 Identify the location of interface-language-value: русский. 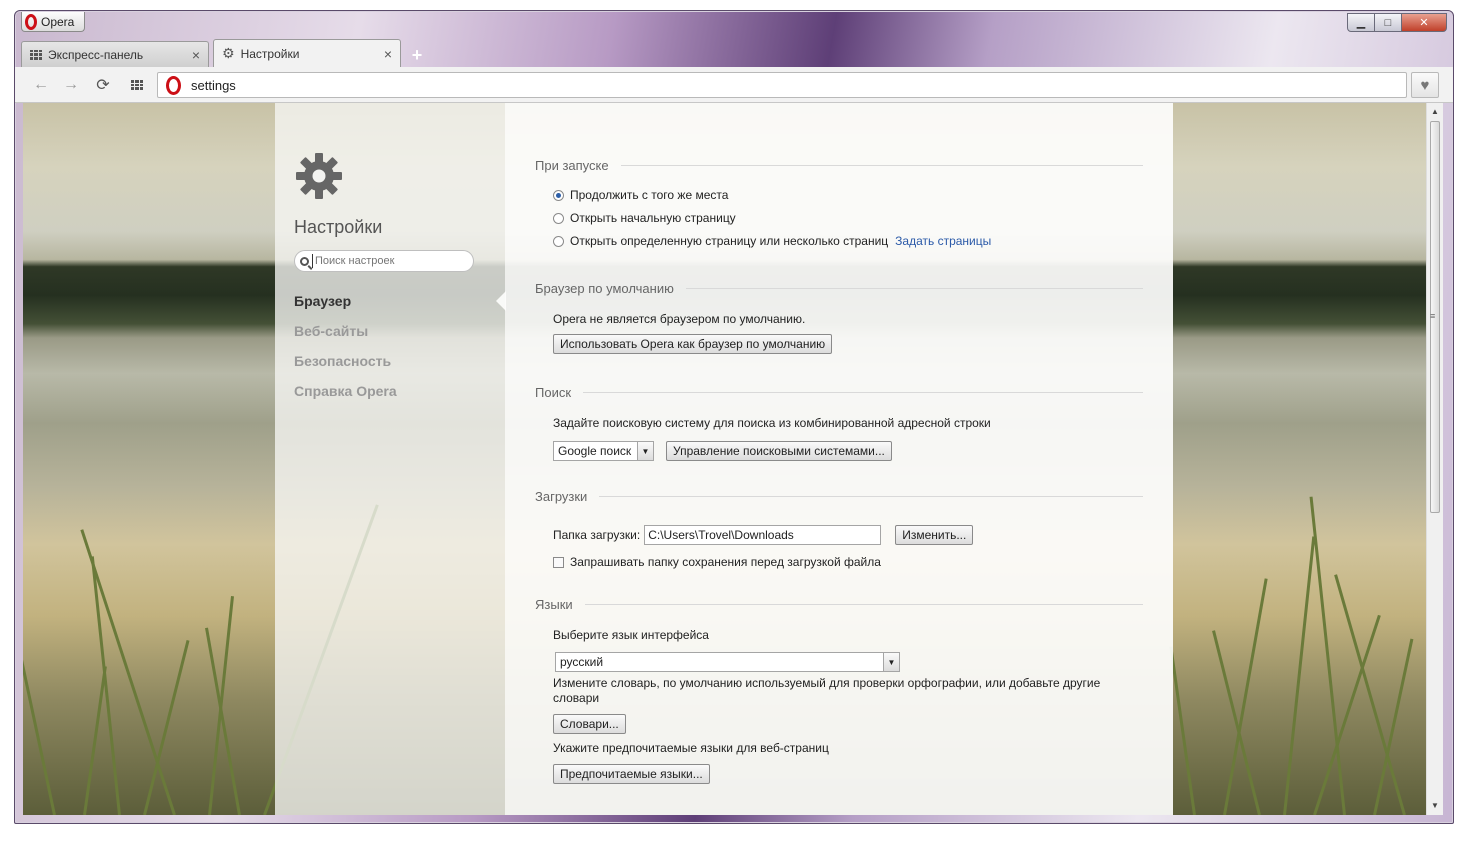
(582, 662).